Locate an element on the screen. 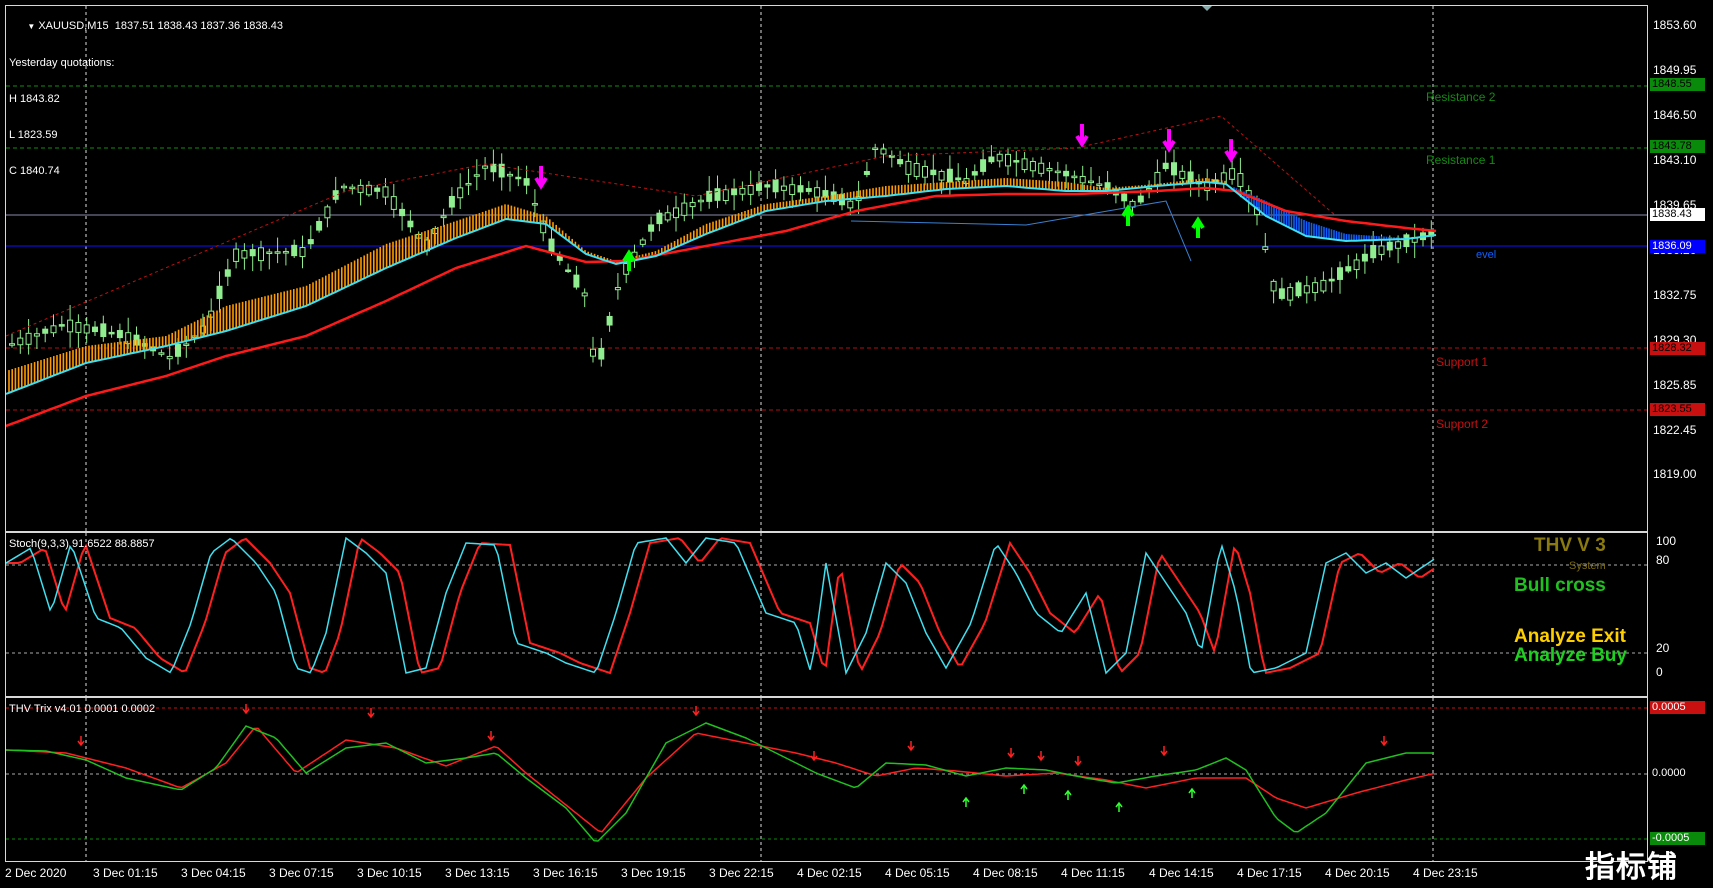 This screenshot has height=888, width=1713. price-tick-label: 1822.45 is located at coordinates (1675, 430).